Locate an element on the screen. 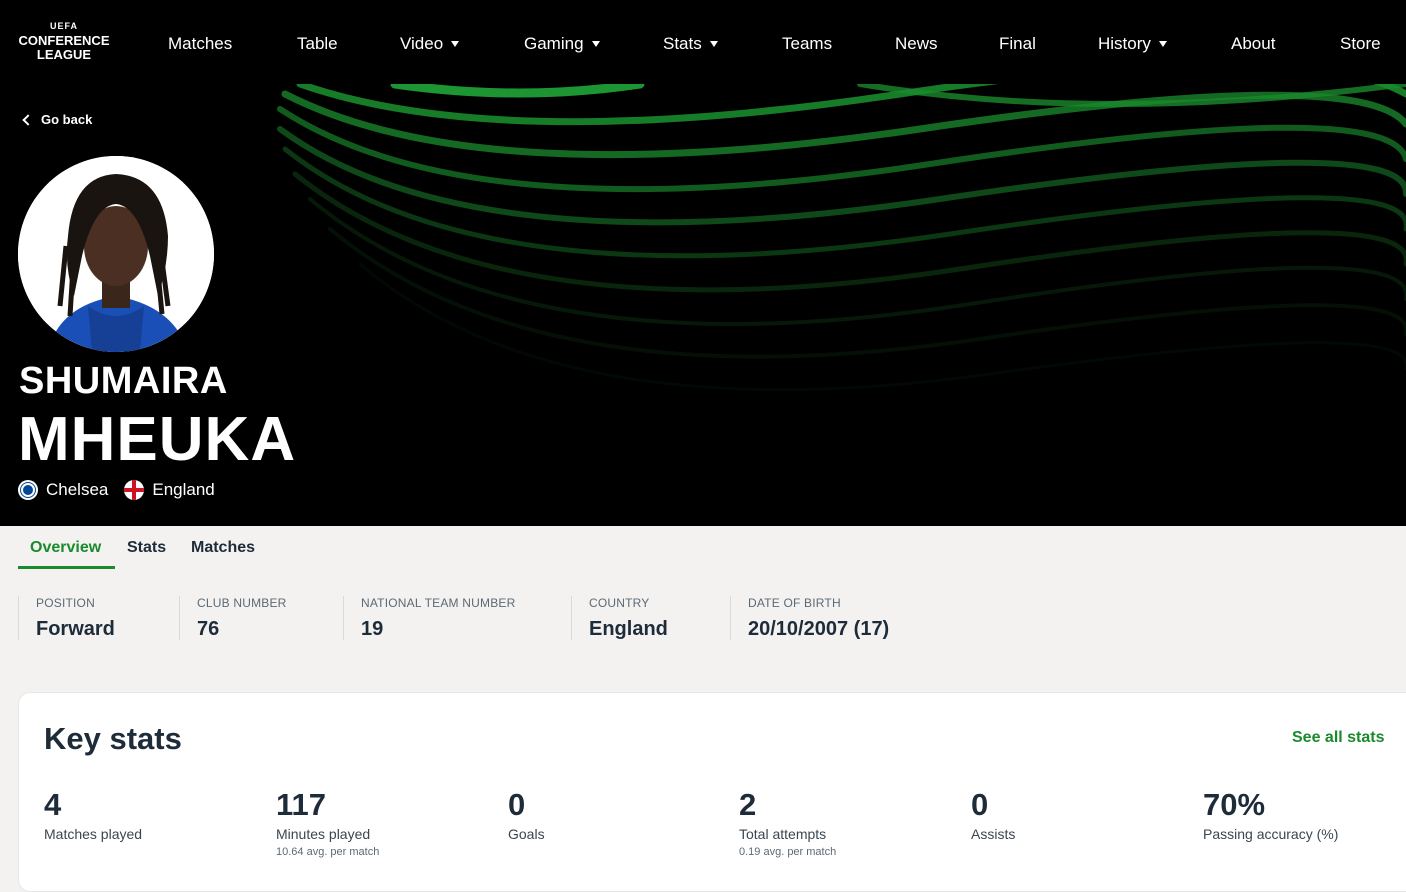 This screenshot has height=892, width=1406. player-photo is located at coordinates (116, 254).